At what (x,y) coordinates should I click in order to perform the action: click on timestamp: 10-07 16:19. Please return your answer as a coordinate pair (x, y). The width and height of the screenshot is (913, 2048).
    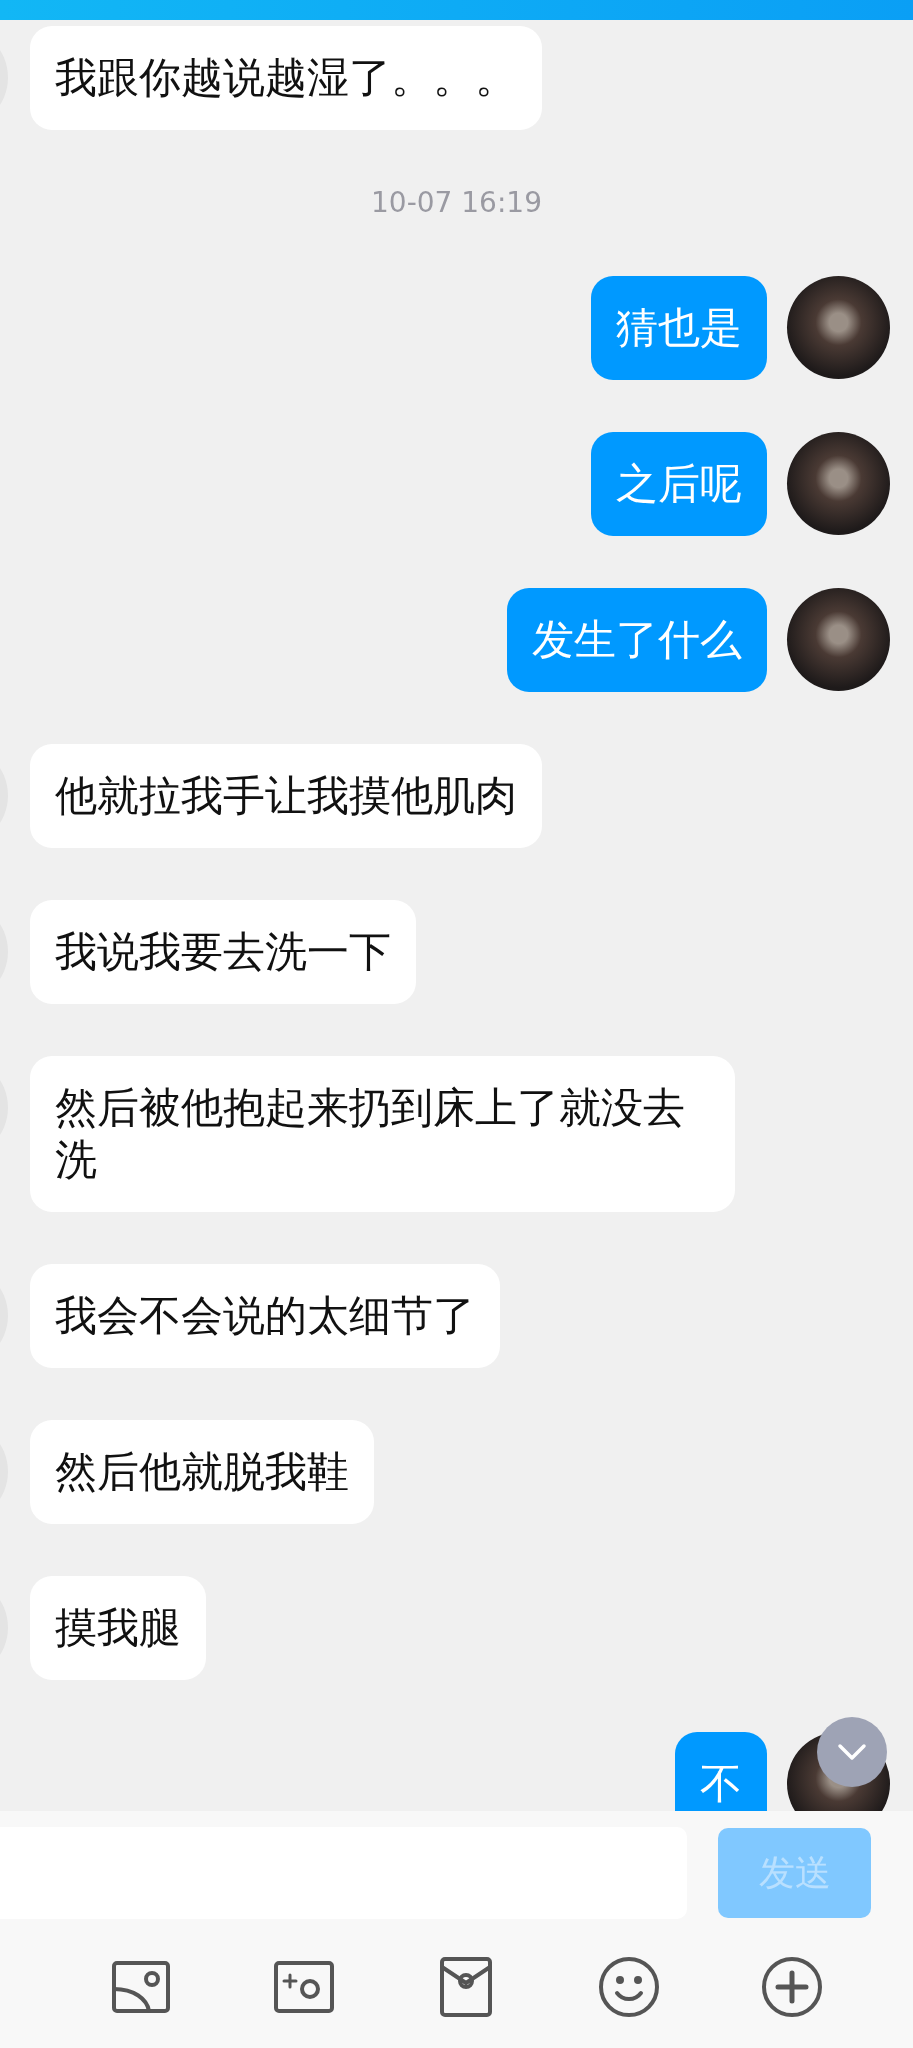
    Looking at the image, I should click on (456, 203).